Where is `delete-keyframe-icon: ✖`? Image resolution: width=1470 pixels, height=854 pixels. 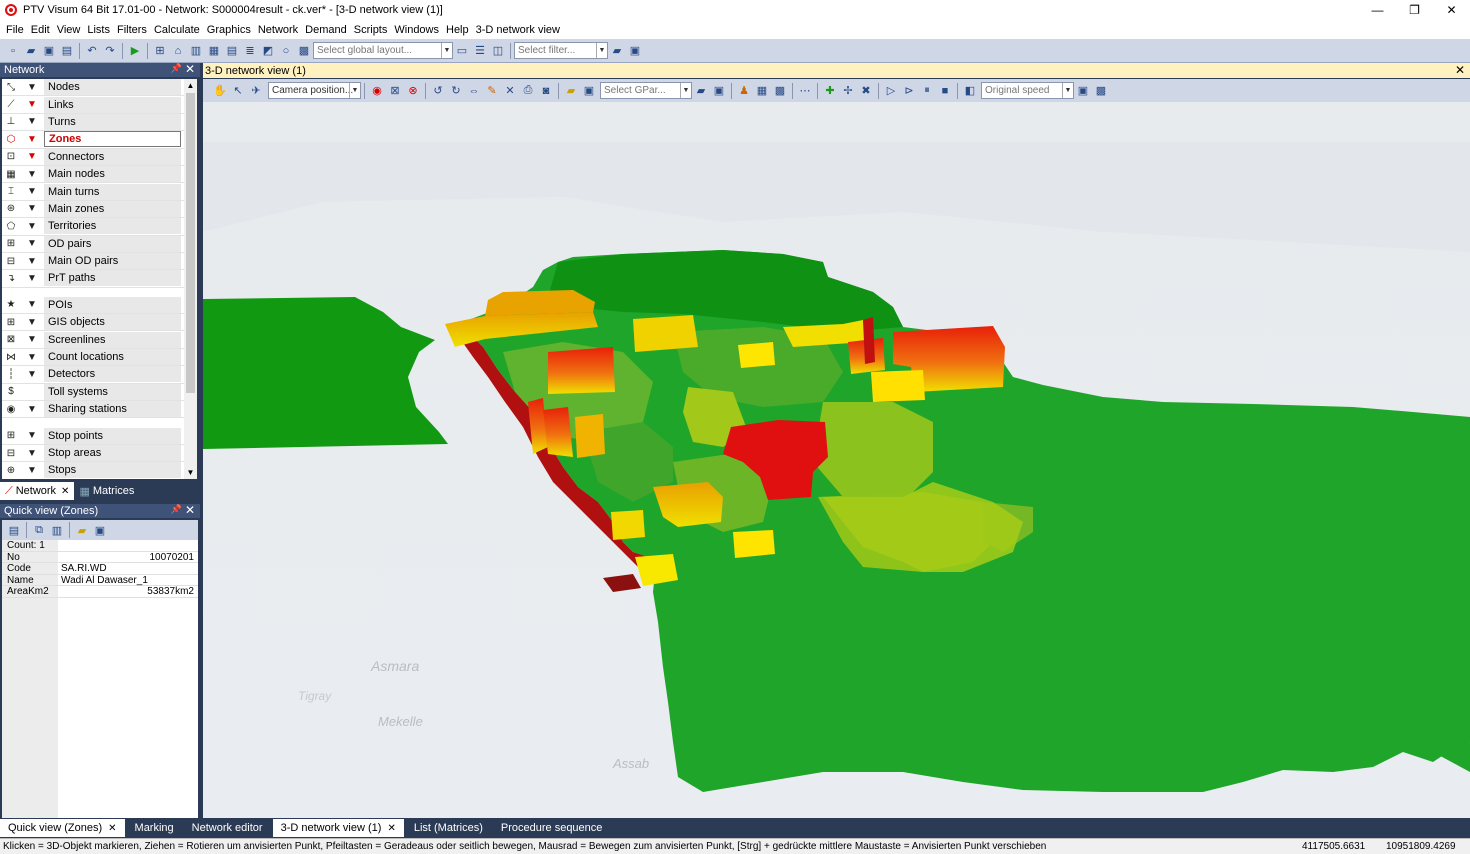
delete-keyframe-icon: ✖ is located at coordinates (866, 91).